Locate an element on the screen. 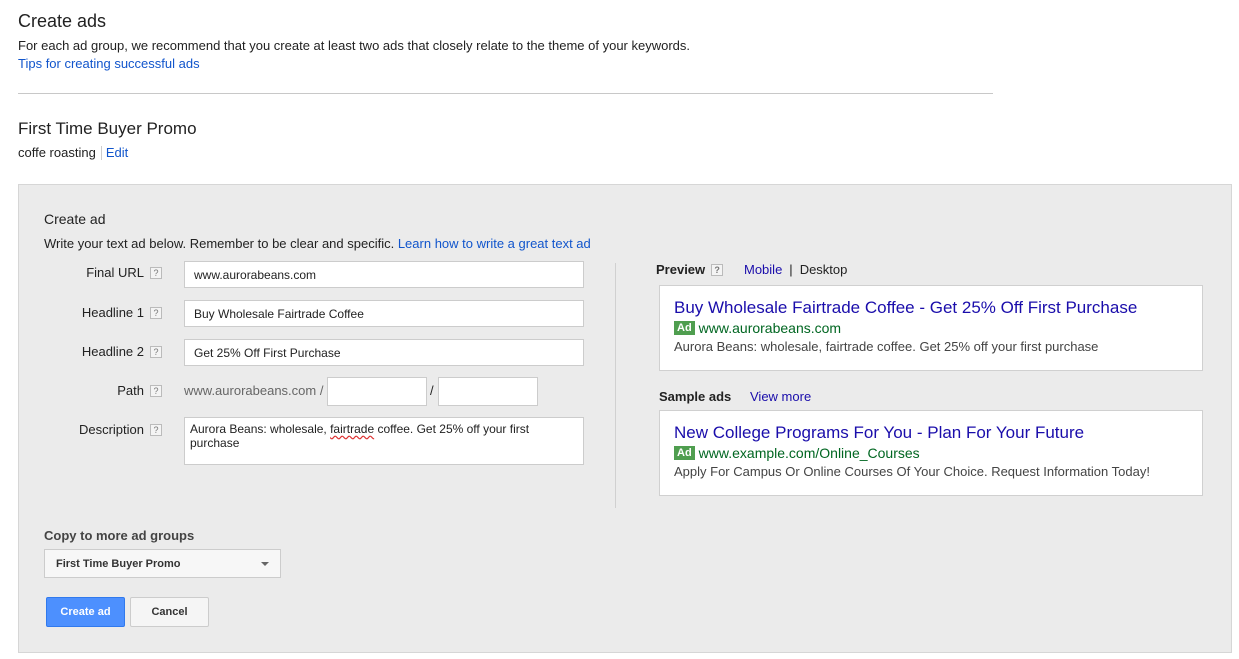 Image resolution: width=1239 pixels, height=659 pixels. preview-label: Preview ? is located at coordinates (690, 269).